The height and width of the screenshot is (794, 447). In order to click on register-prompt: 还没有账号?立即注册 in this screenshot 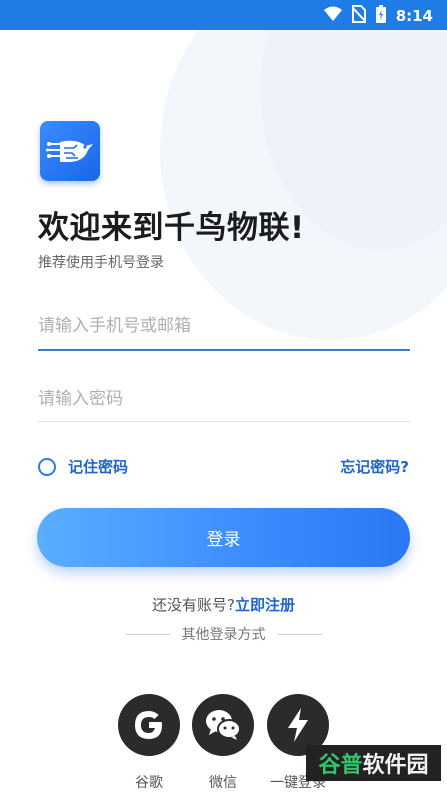, I will do `click(223, 604)`.